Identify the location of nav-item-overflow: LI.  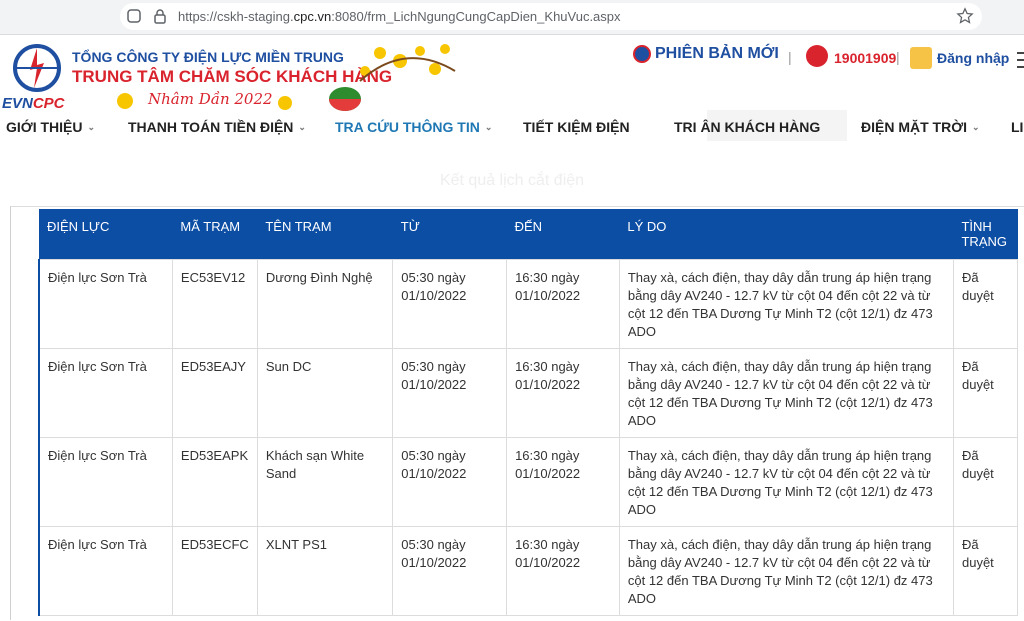
(1017, 127).